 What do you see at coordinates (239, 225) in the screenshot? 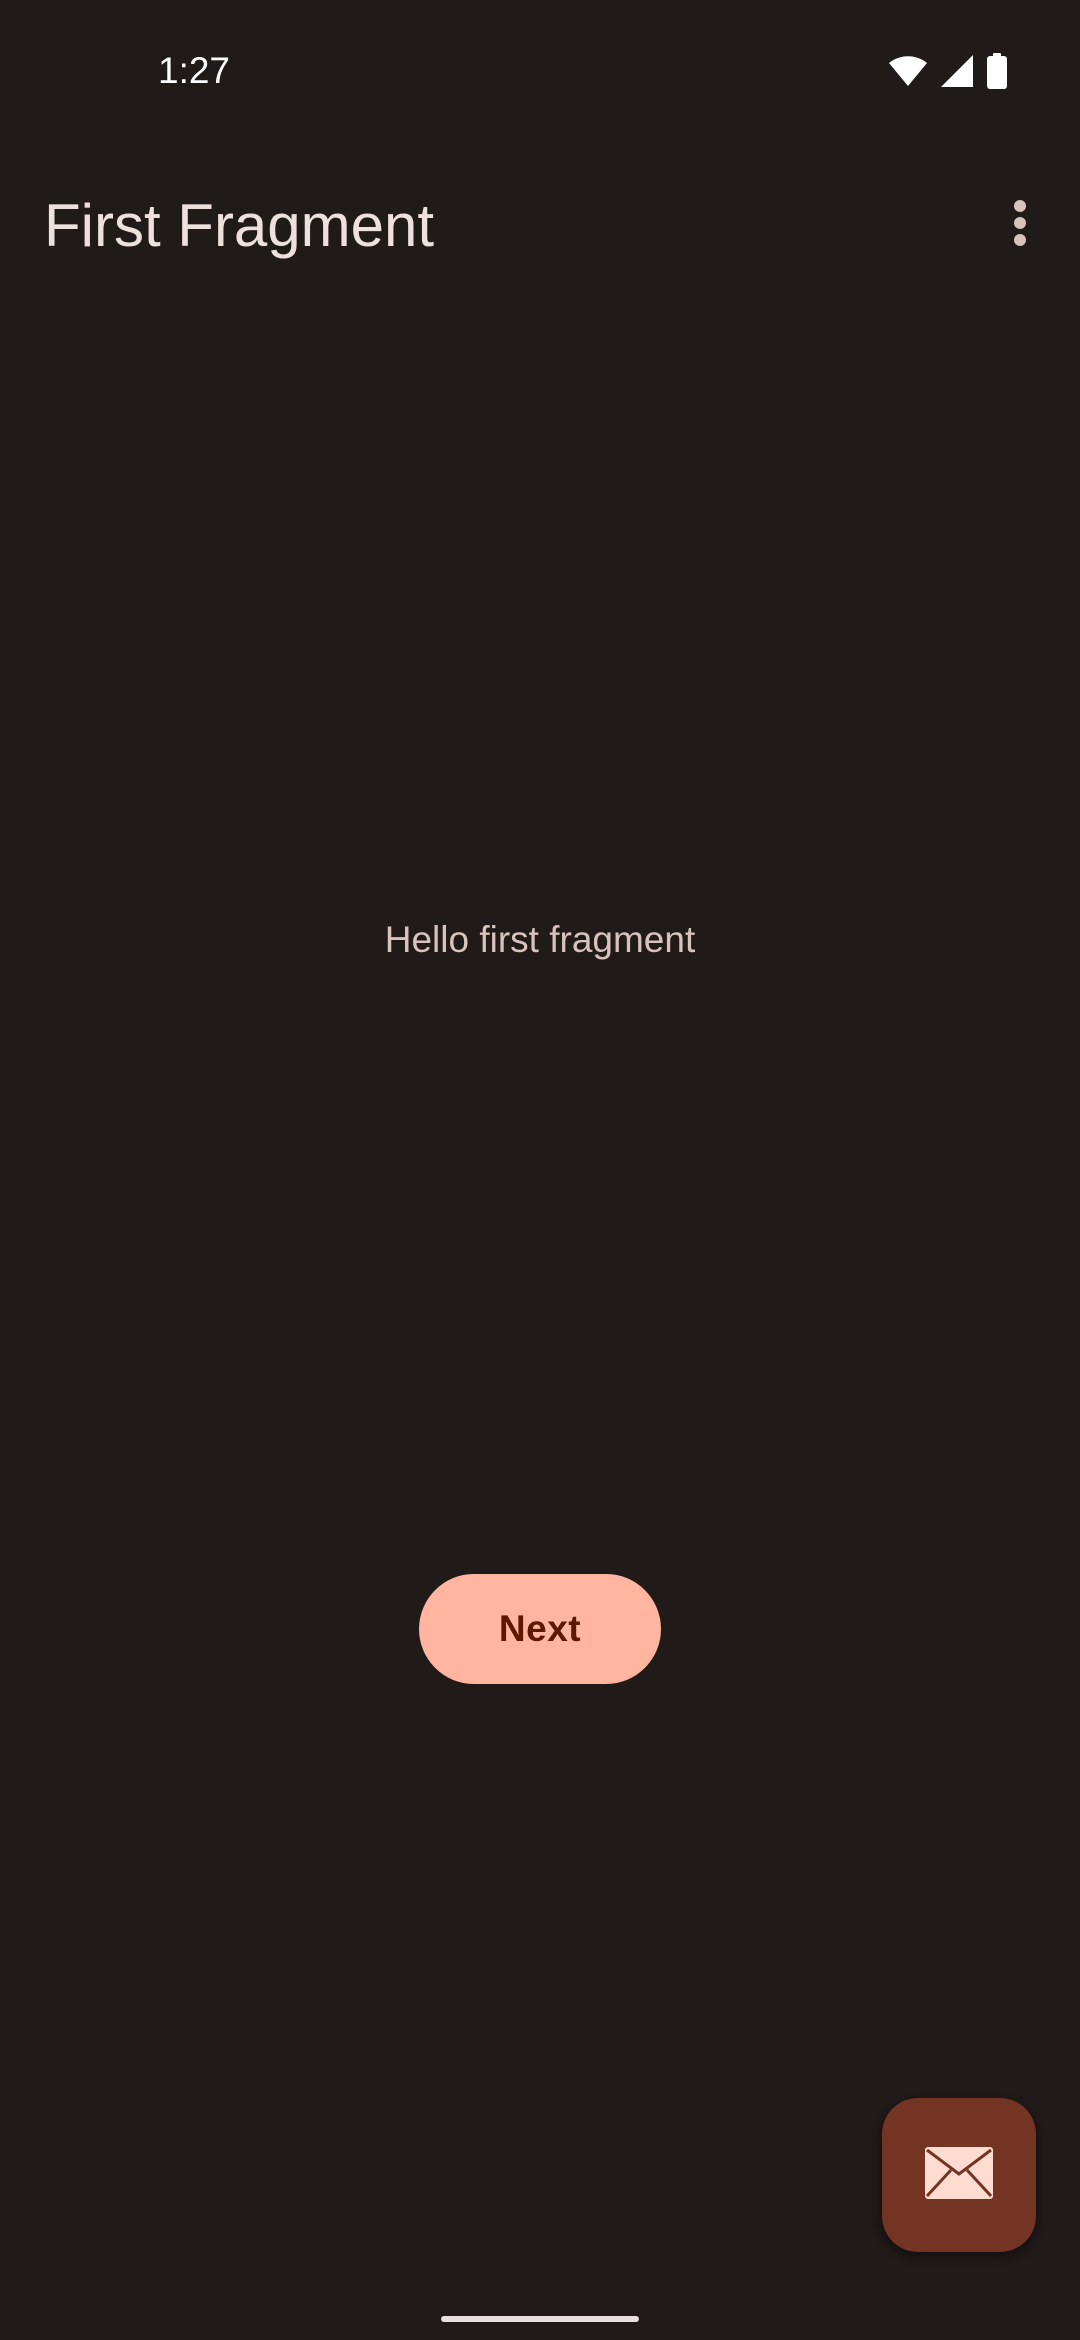
I see `page-title: First Fragment` at bounding box center [239, 225].